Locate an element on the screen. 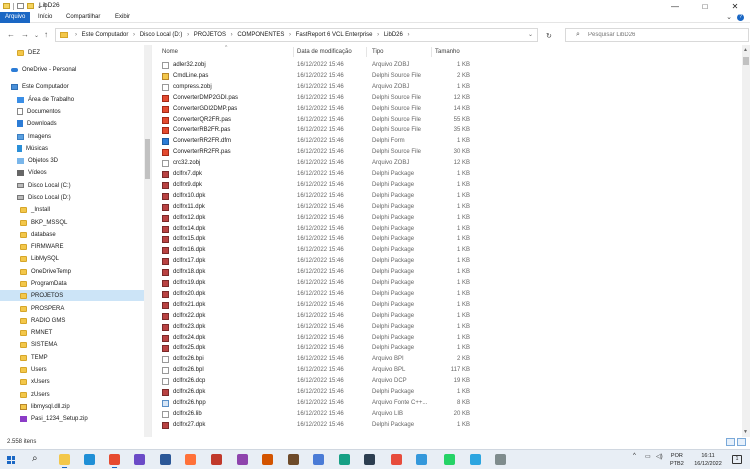 This screenshot has width=750, height=469. sidebar-item: Área de Trabalho is located at coordinates (45, 99).